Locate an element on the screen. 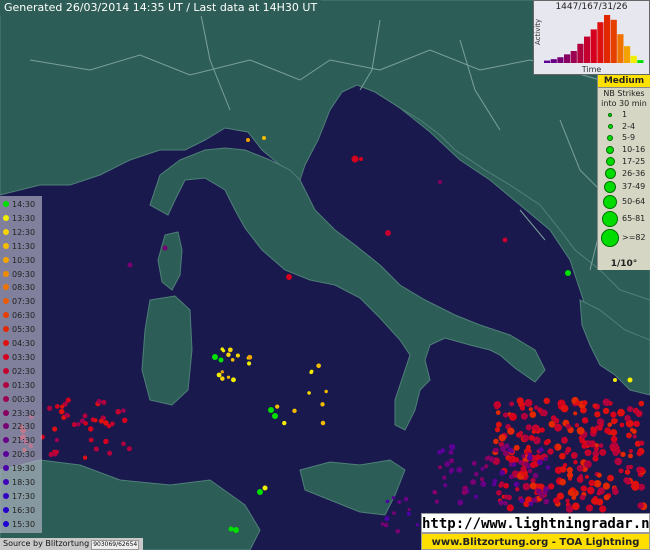  time-row: 23:30 is located at coordinates (21, 413).